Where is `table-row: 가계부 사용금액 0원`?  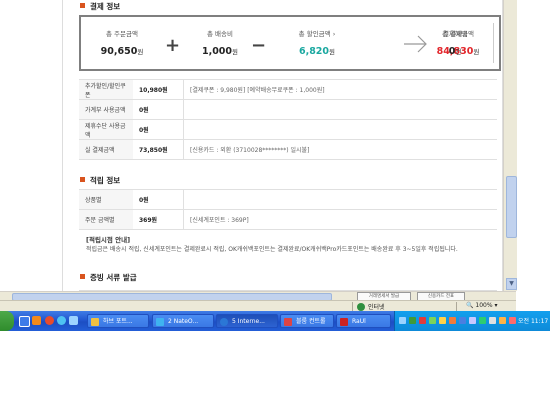 table-row: 가계부 사용금액 0원 is located at coordinates (288, 109).